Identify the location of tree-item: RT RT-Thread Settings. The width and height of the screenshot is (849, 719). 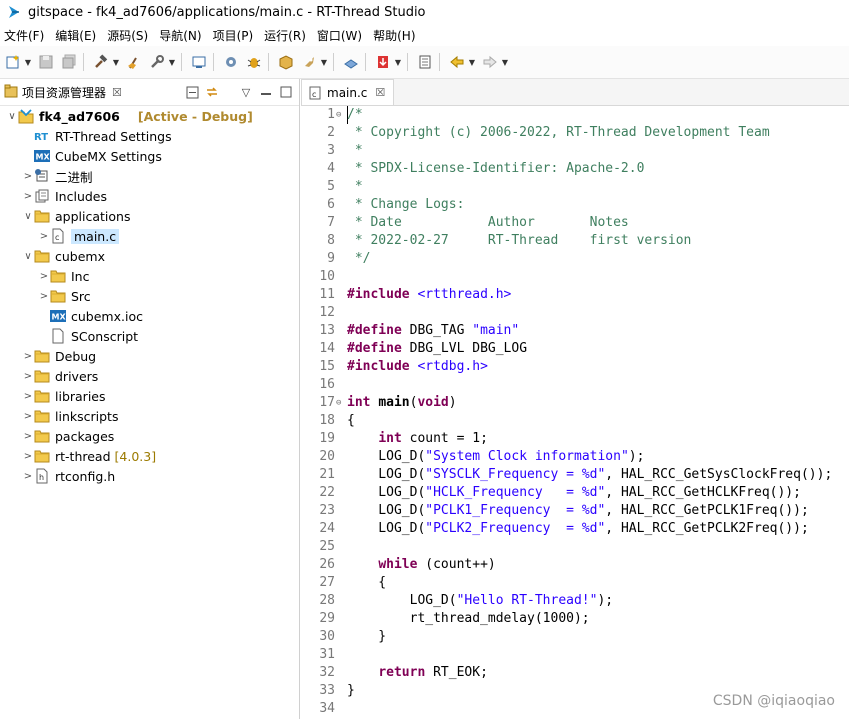
(149, 136).